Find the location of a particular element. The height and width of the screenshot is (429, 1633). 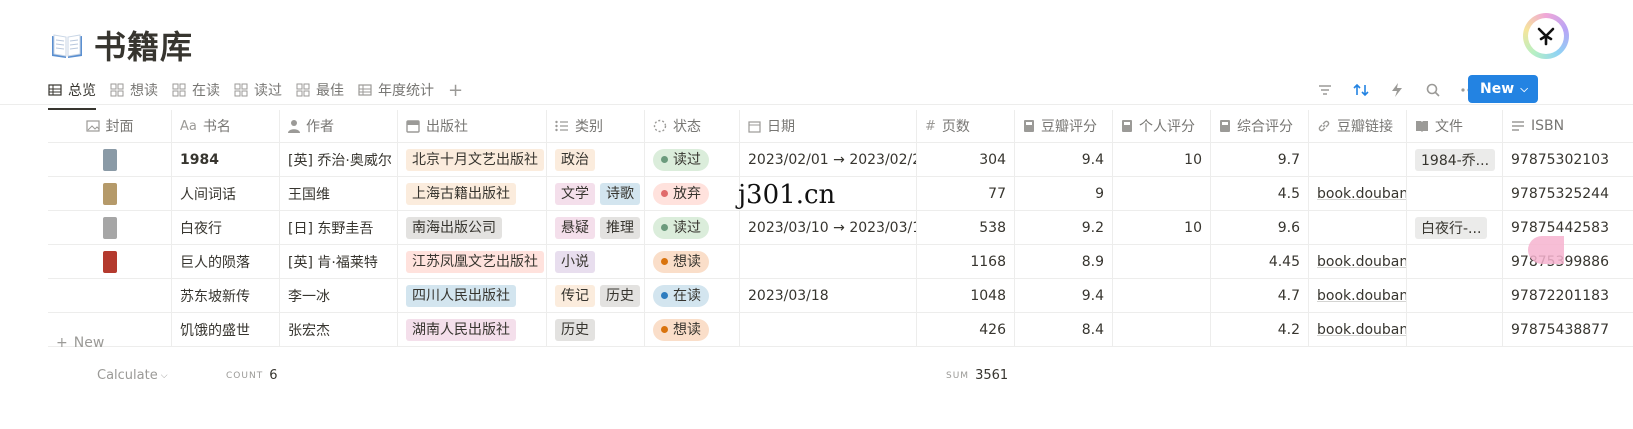

tab-overview: 总览 is located at coordinates (72, 93).